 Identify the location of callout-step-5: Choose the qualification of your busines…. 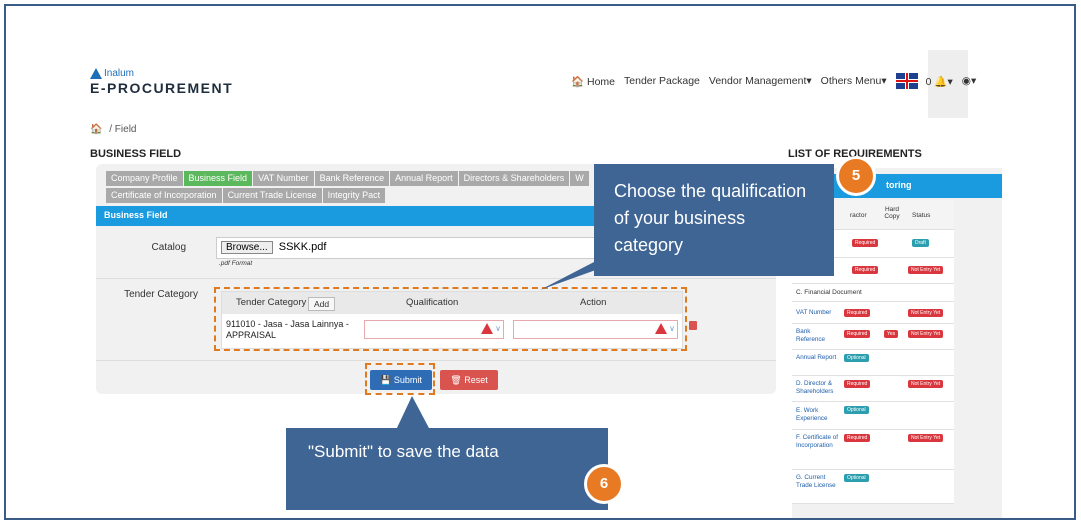
(714, 220).